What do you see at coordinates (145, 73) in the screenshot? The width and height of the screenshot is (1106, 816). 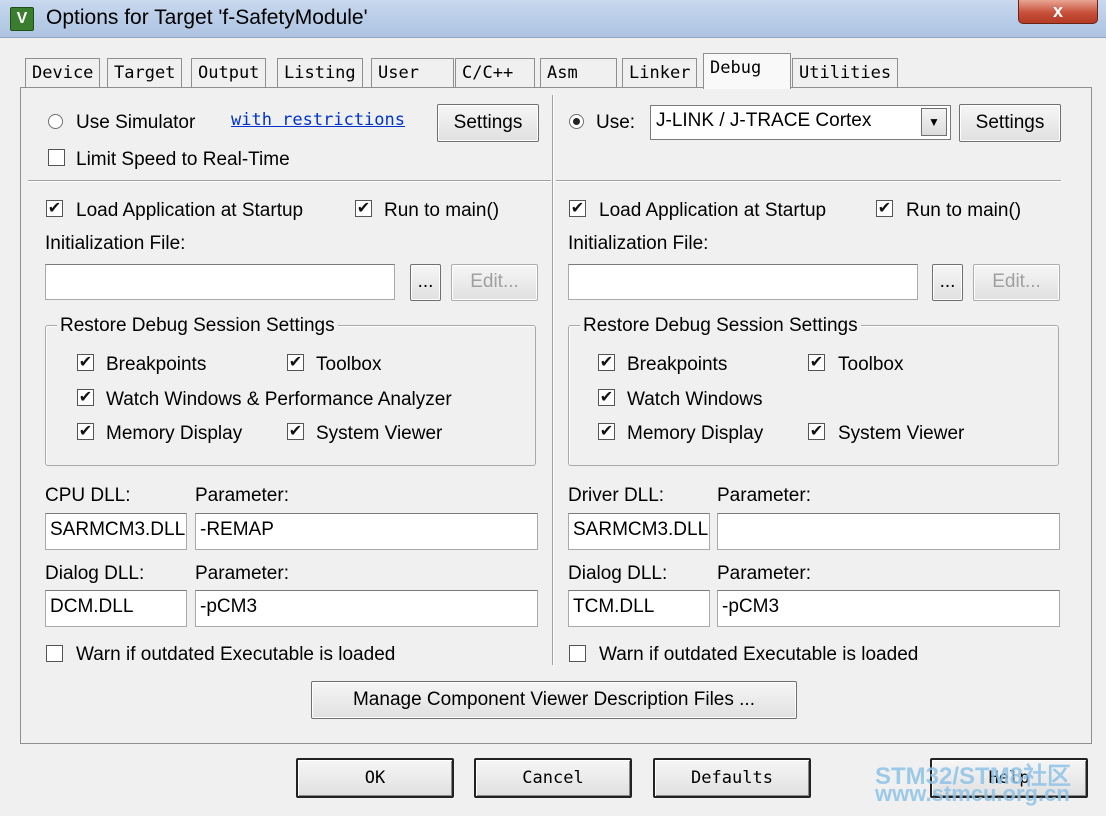 I see `tab-target: Target` at bounding box center [145, 73].